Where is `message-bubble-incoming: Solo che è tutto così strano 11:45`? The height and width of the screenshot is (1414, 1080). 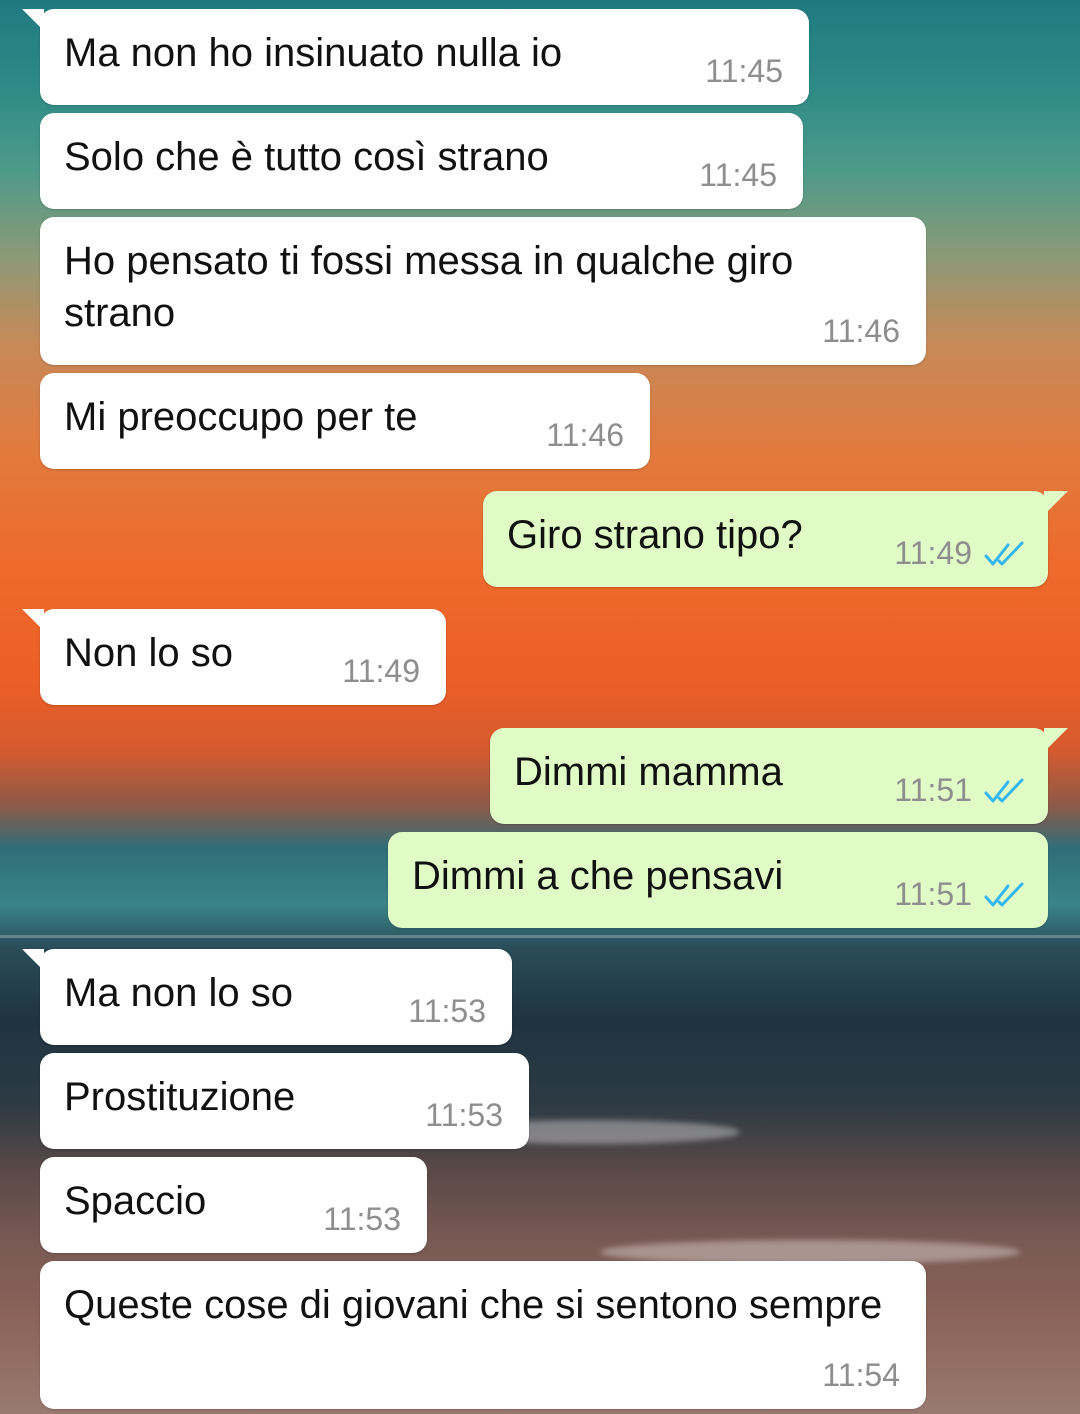 message-bubble-incoming: Solo che è tutto così strano 11:45 is located at coordinates (421, 161).